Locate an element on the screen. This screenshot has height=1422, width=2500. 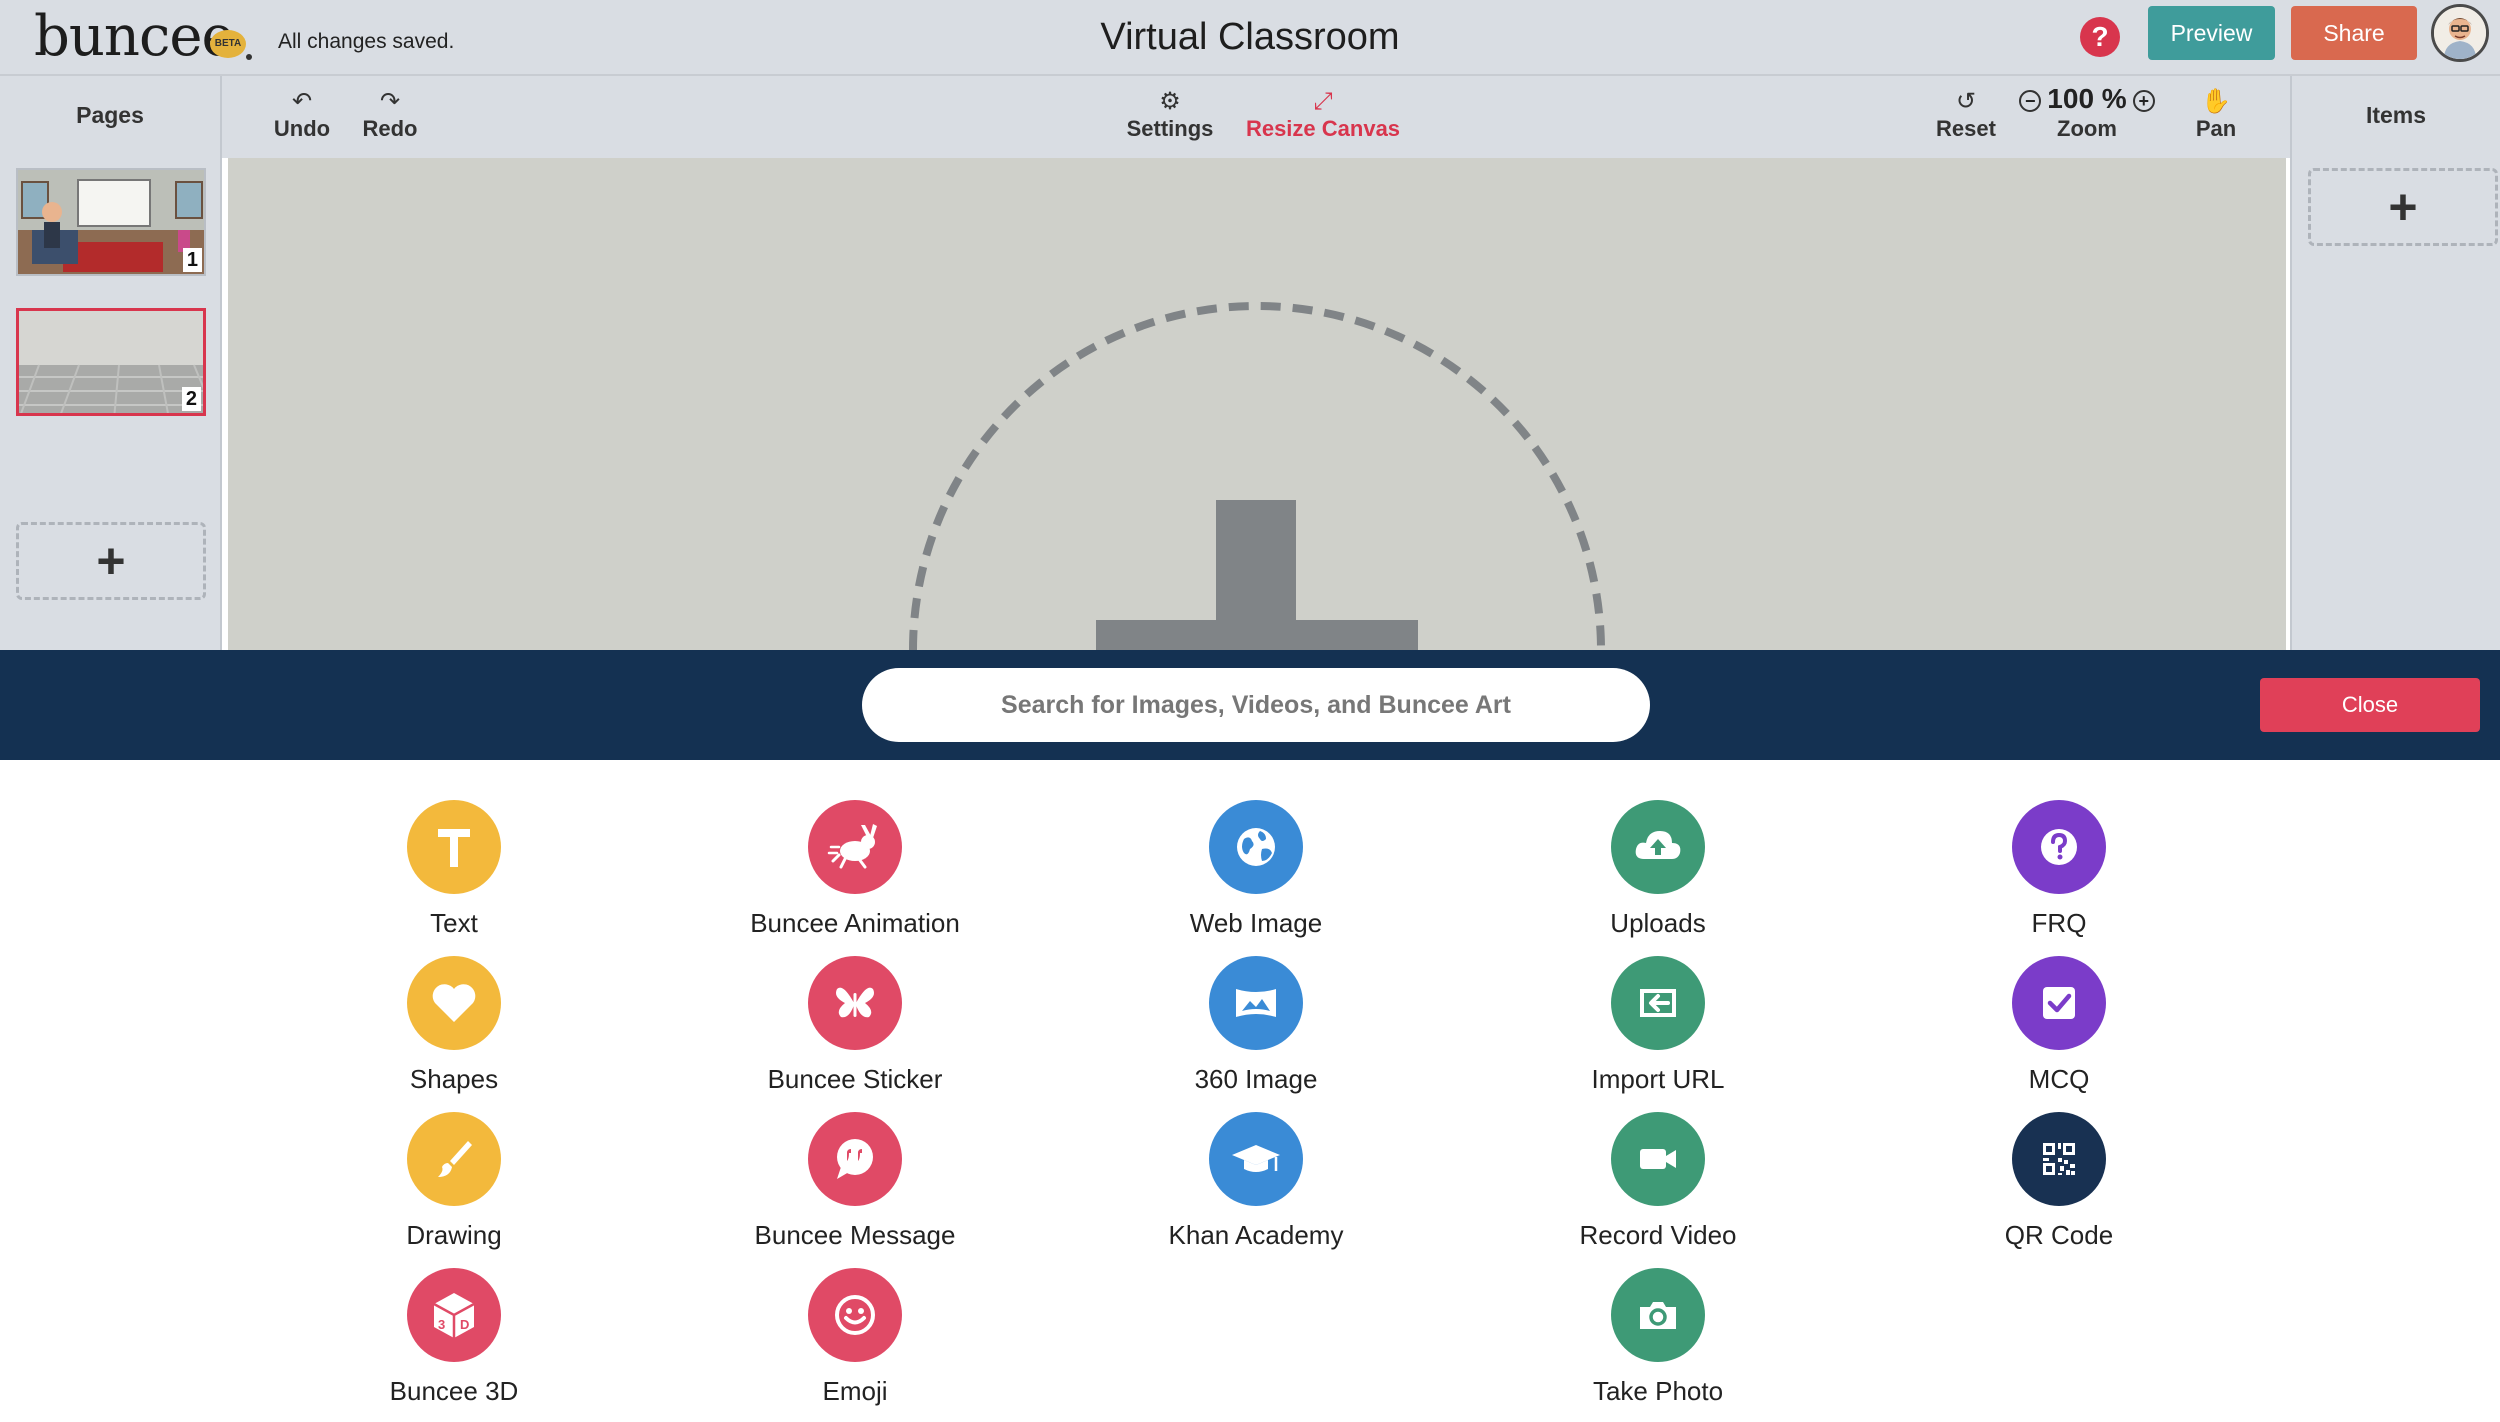
element-text: Text is located at coordinates (454, 869).